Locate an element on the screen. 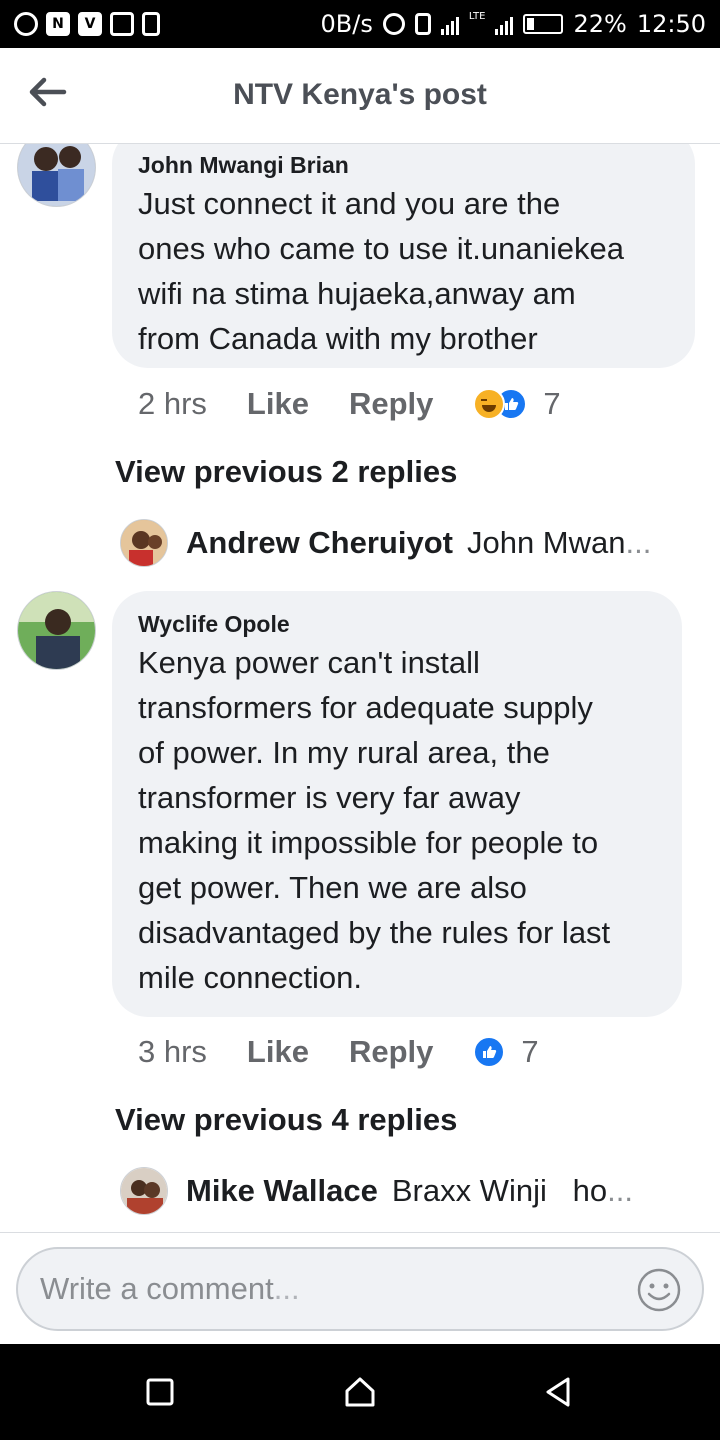 The image size is (720, 1440). reply-author: Mike Wallace is located at coordinates (282, 1190).